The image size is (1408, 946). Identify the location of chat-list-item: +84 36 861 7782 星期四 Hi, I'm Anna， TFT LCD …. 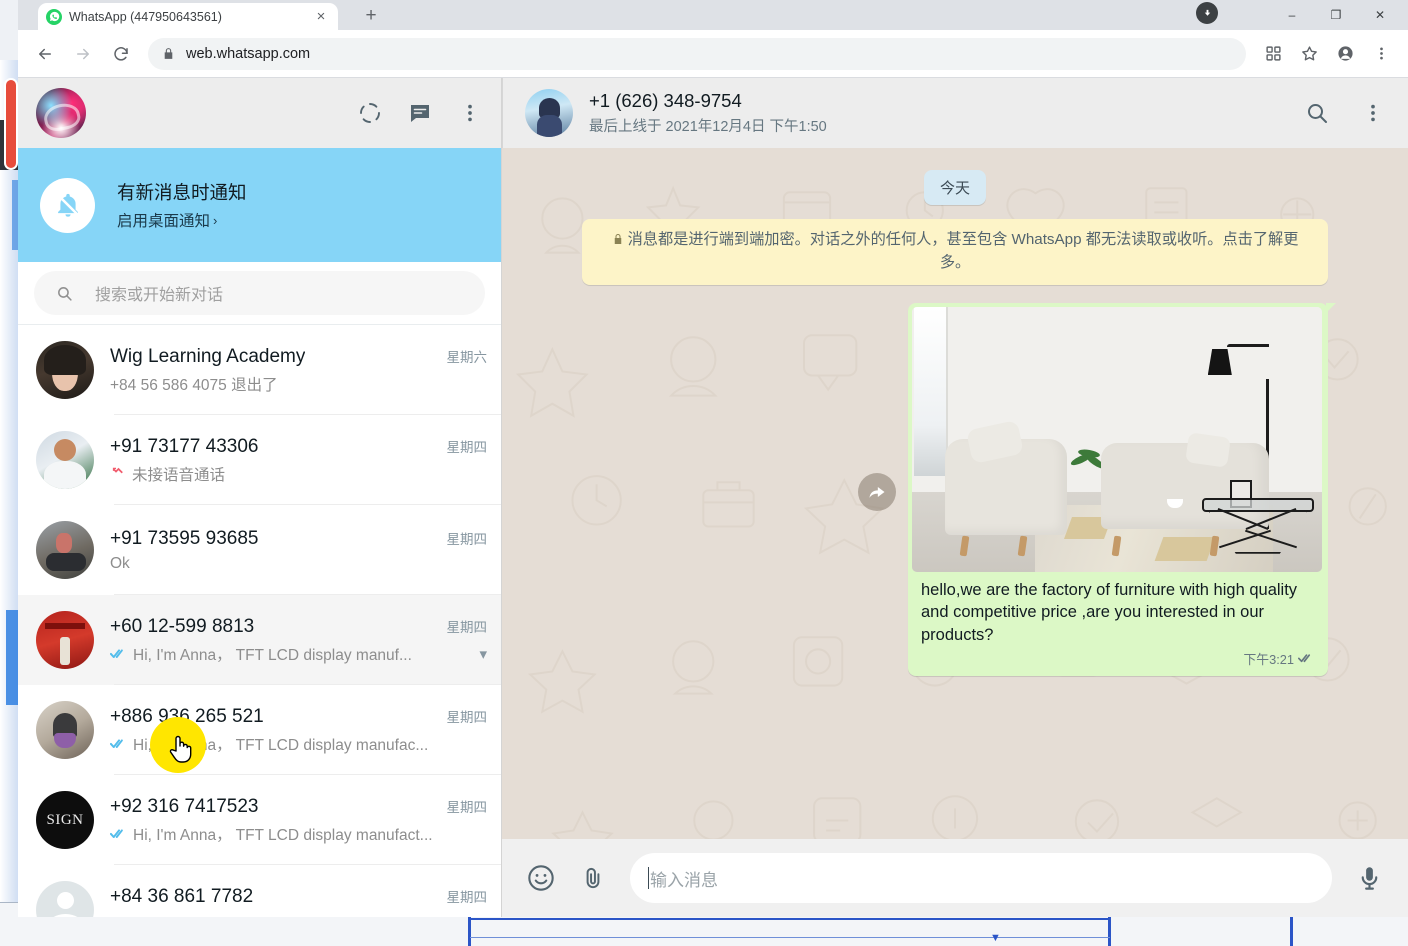
(259, 891).